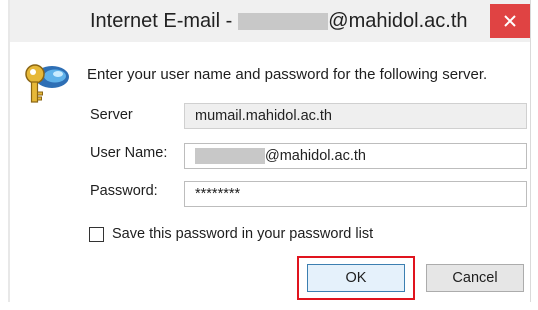 Image resolution: width=538 pixels, height=310 pixels. Describe the element at coordinates (355, 194) in the screenshot. I see `password-field: ********` at that location.